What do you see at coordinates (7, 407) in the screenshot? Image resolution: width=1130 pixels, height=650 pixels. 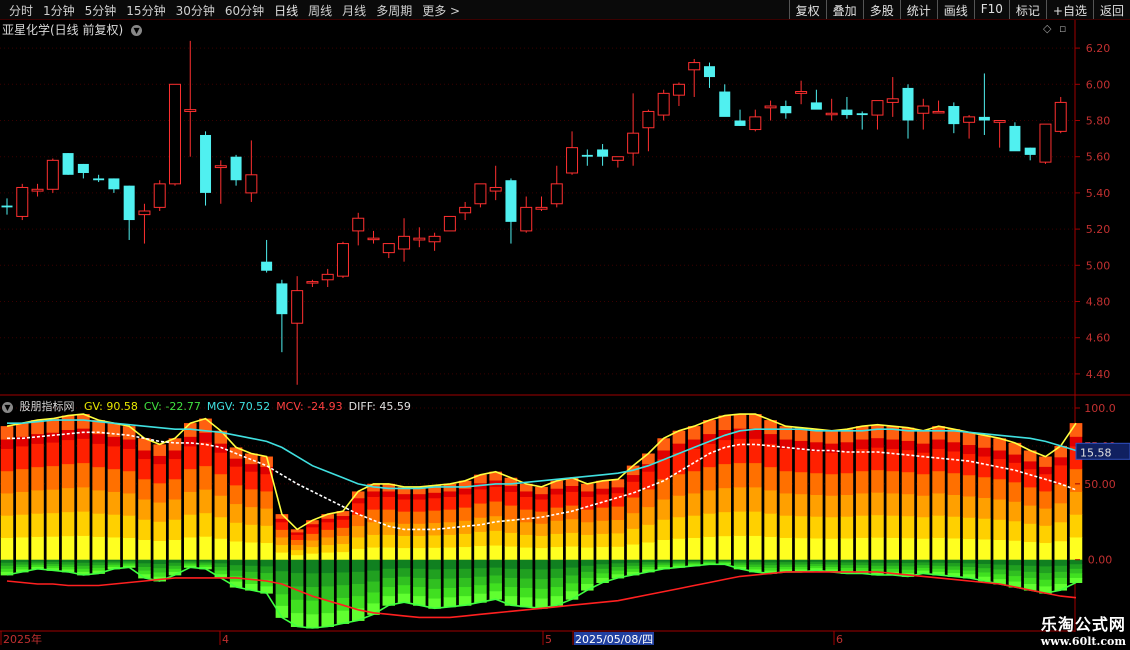 I see `chevron-down-icon: ▼` at bounding box center [7, 407].